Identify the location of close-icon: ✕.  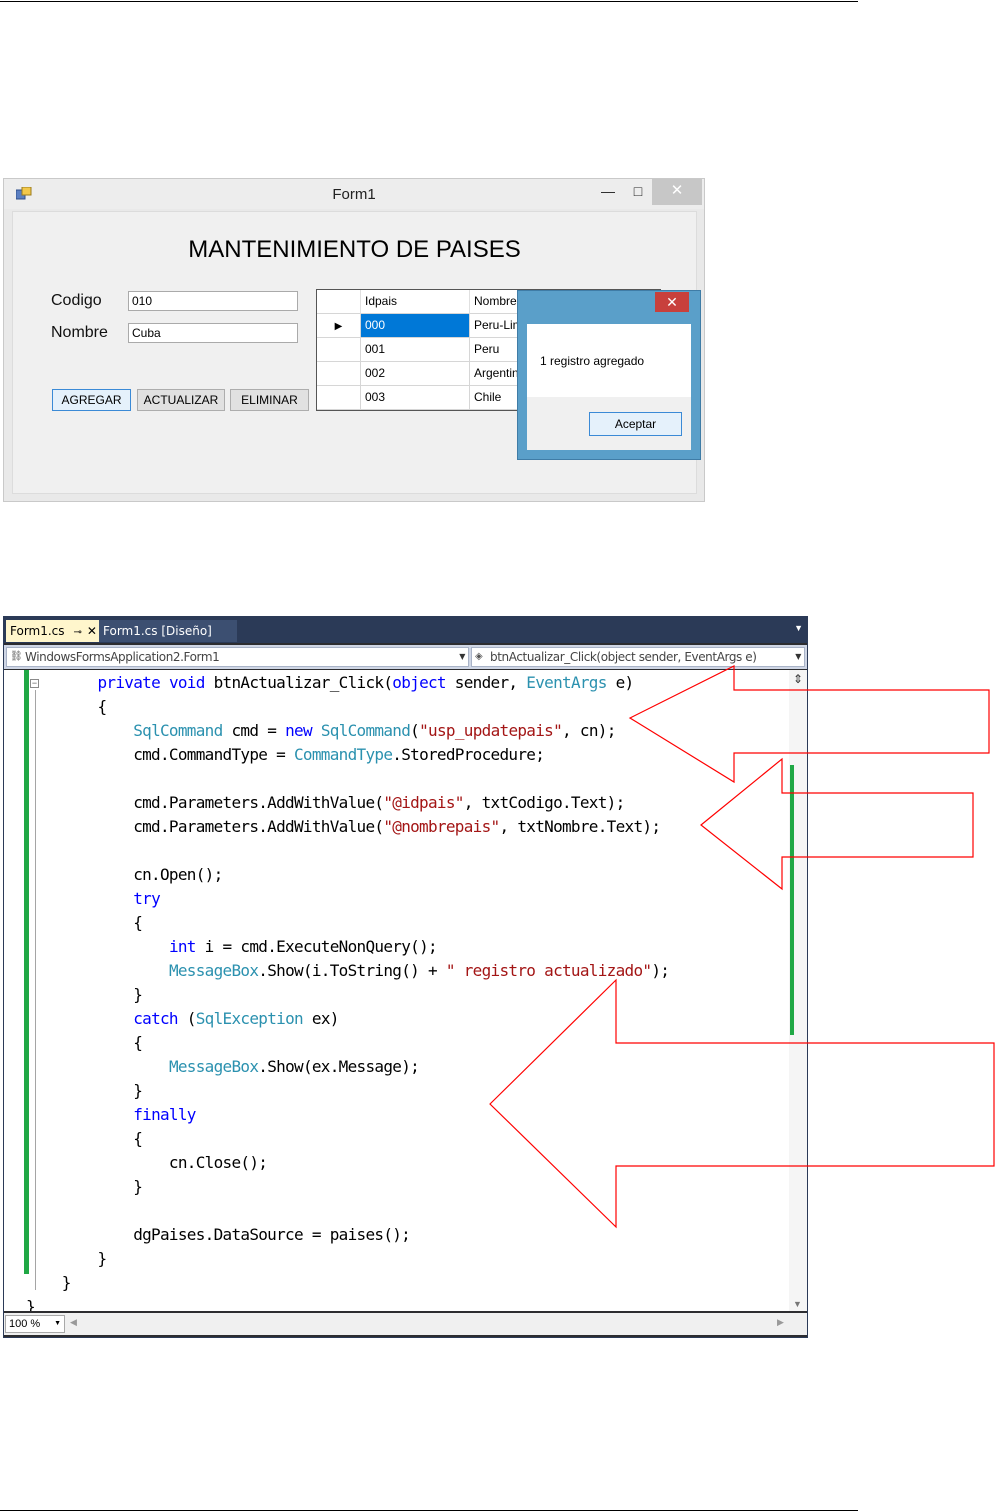
(92, 631).